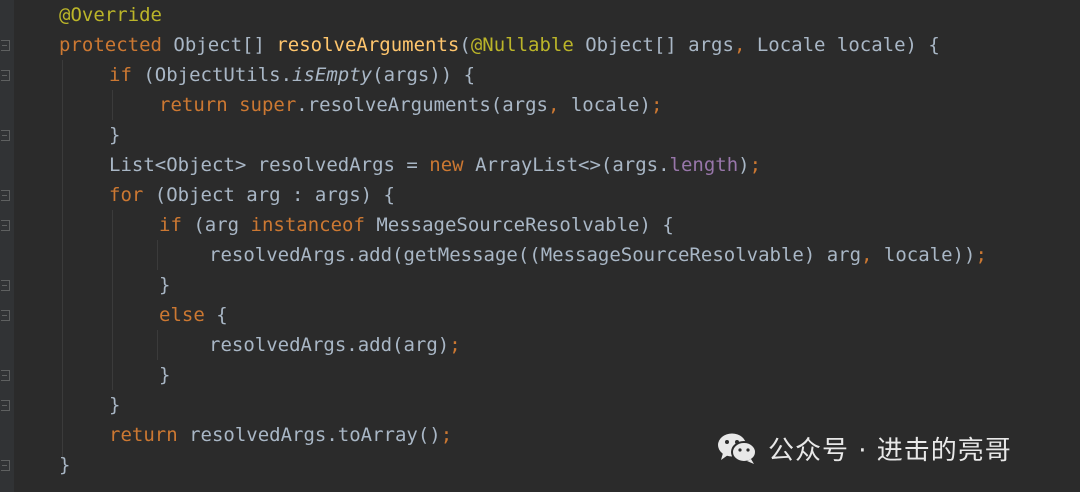 The height and width of the screenshot is (492, 1080). What do you see at coordinates (212, 75) in the screenshot?
I see `code-token: (ObjectUtils.` at bounding box center [212, 75].